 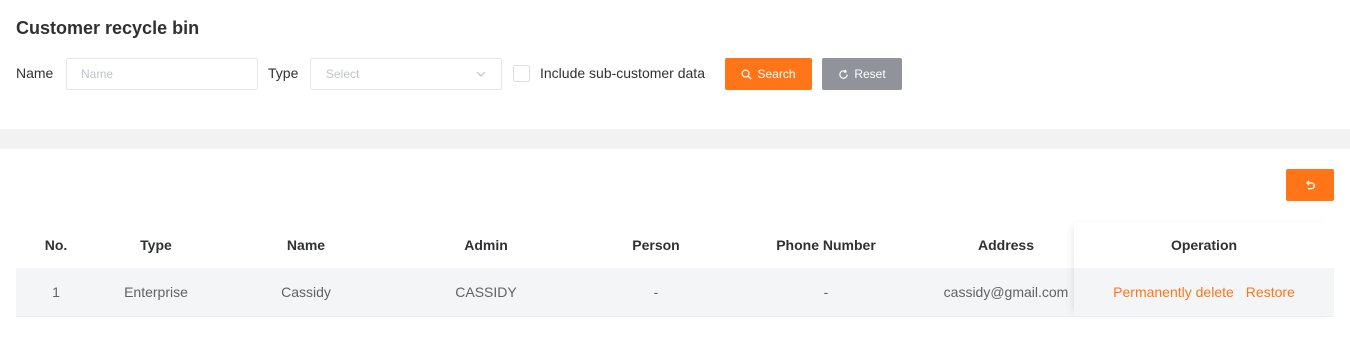 What do you see at coordinates (156, 245) in the screenshot?
I see `column-header-type: Type` at bounding box center [156, 245].